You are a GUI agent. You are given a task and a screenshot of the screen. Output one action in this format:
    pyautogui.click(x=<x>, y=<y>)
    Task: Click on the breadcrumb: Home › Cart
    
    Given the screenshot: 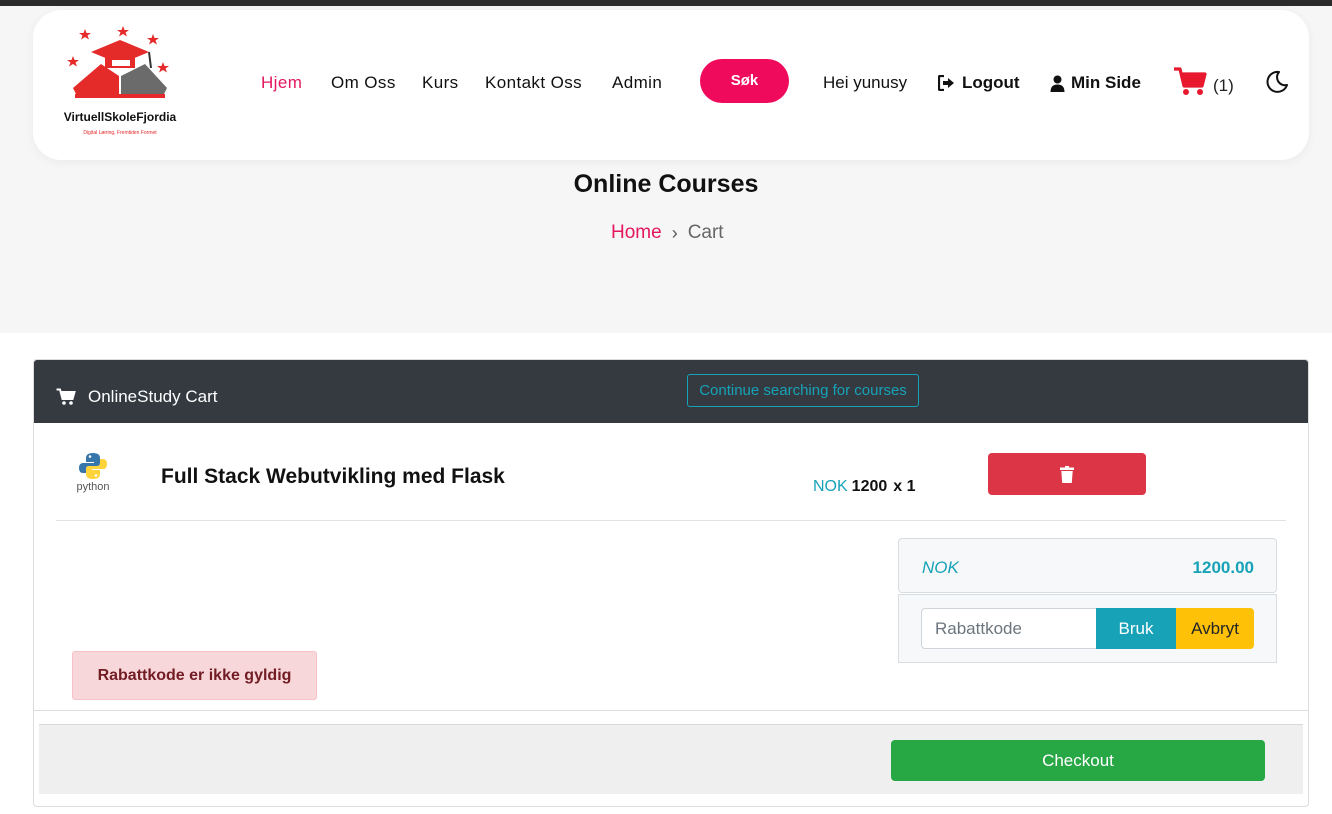 What is the action you would take?
    pyautogui.click(x=667, y=233)
    